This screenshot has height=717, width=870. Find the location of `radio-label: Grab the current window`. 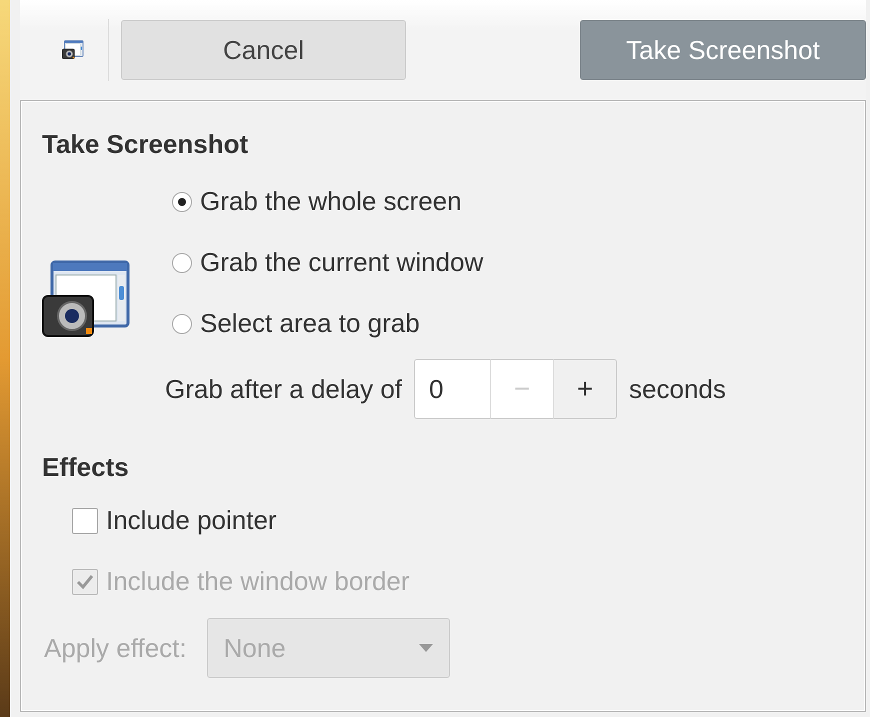

radio-label: Grab the current window is located at coordinates (342, 262).